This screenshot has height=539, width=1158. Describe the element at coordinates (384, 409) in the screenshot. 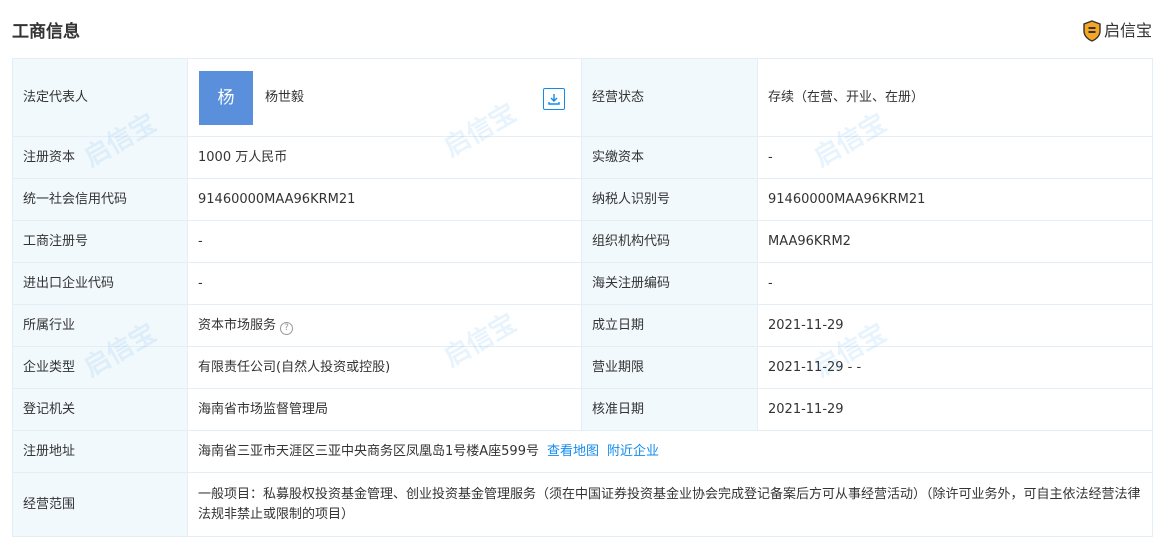

I see `cell-value: 海南省市场监督管理局` at that location.